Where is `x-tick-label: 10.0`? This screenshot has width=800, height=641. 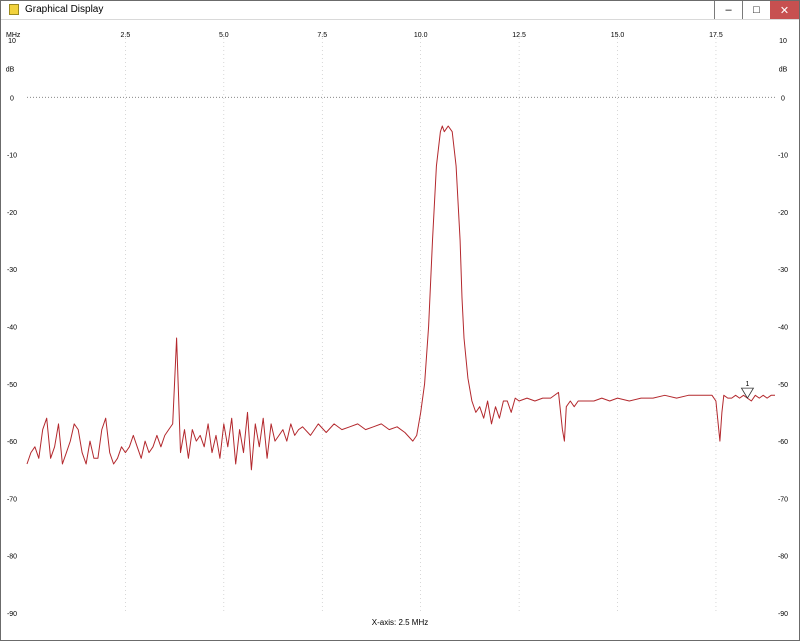 x-tick-label: 10.0 is located at coordinates (421, 35).